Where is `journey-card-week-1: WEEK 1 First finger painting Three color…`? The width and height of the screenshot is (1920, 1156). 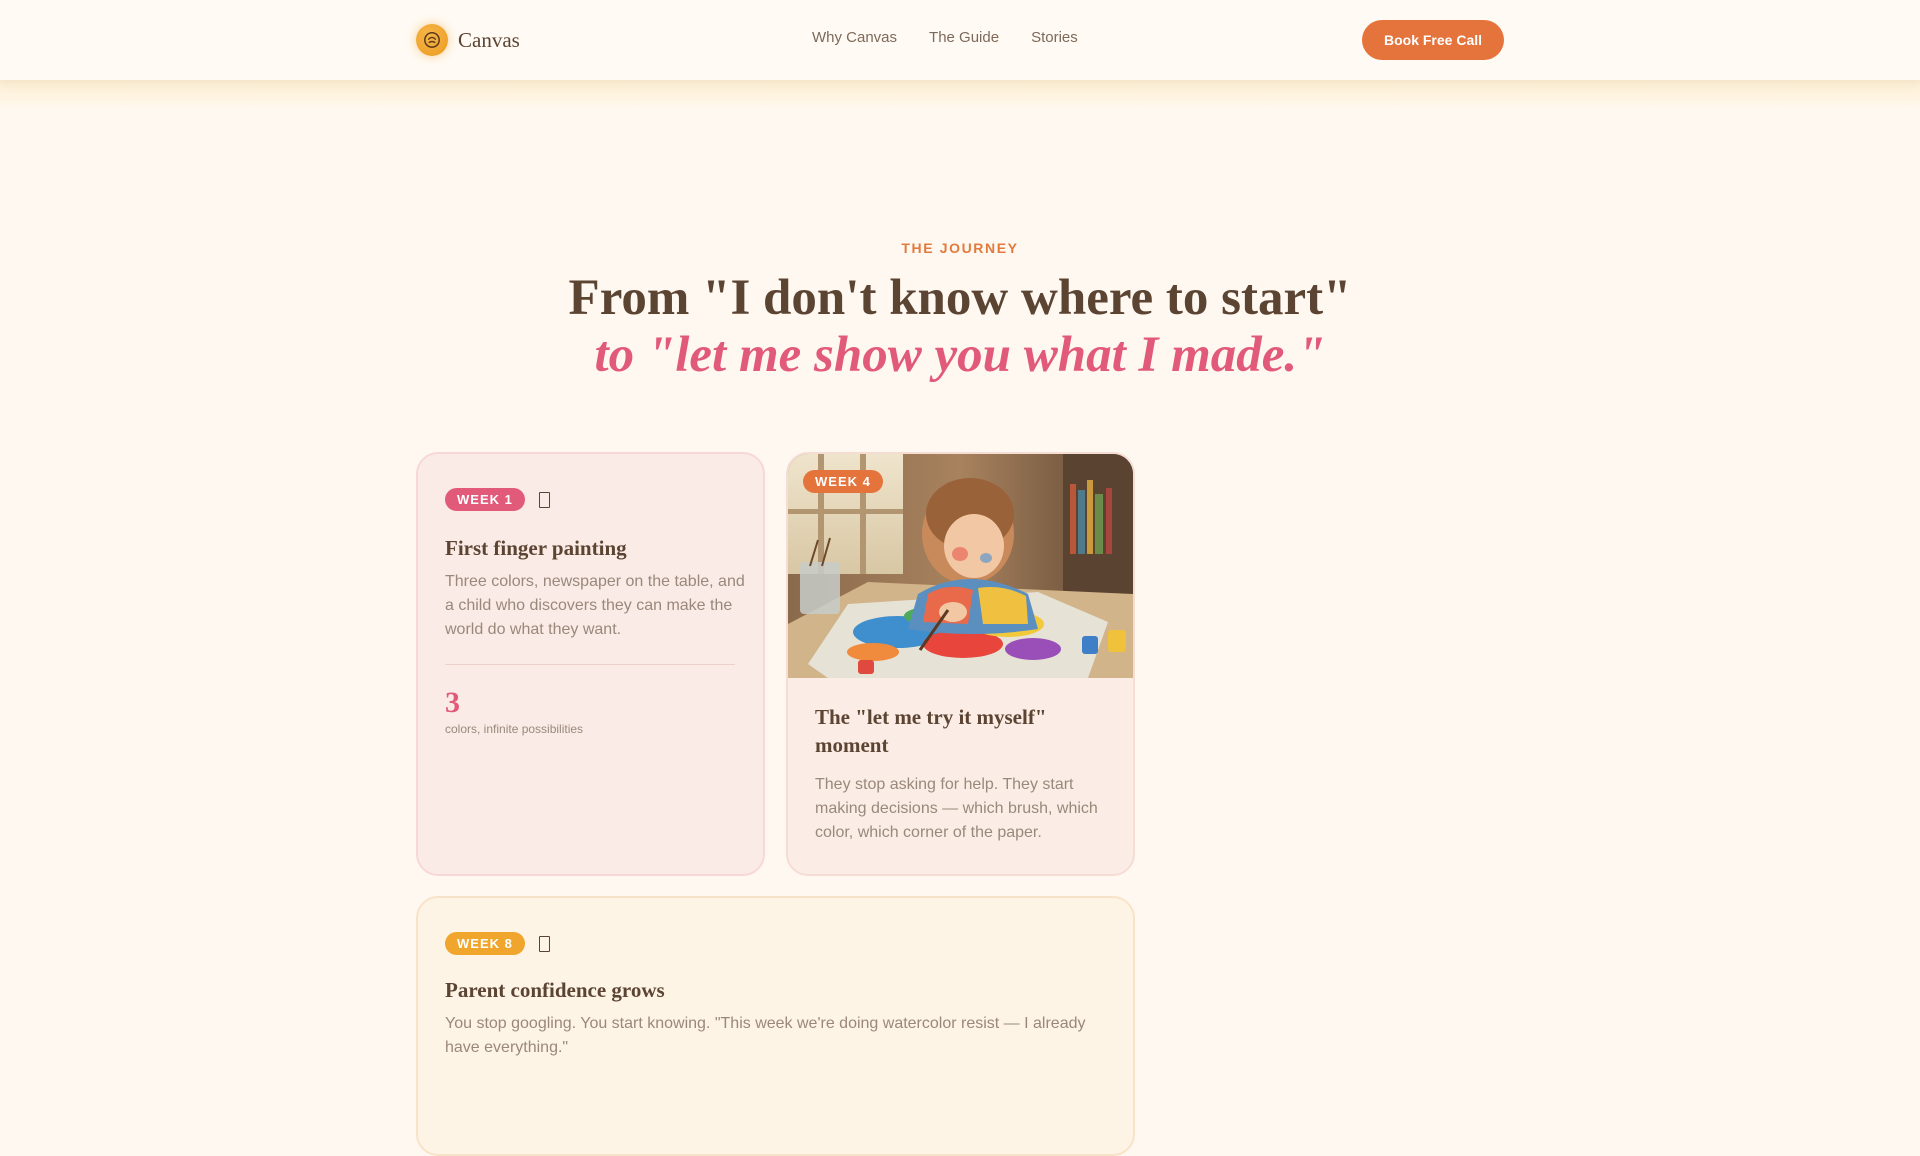 journey-card-week-1: WEEK 1 First finger painting Three color… is located at coordinates (590, 664).